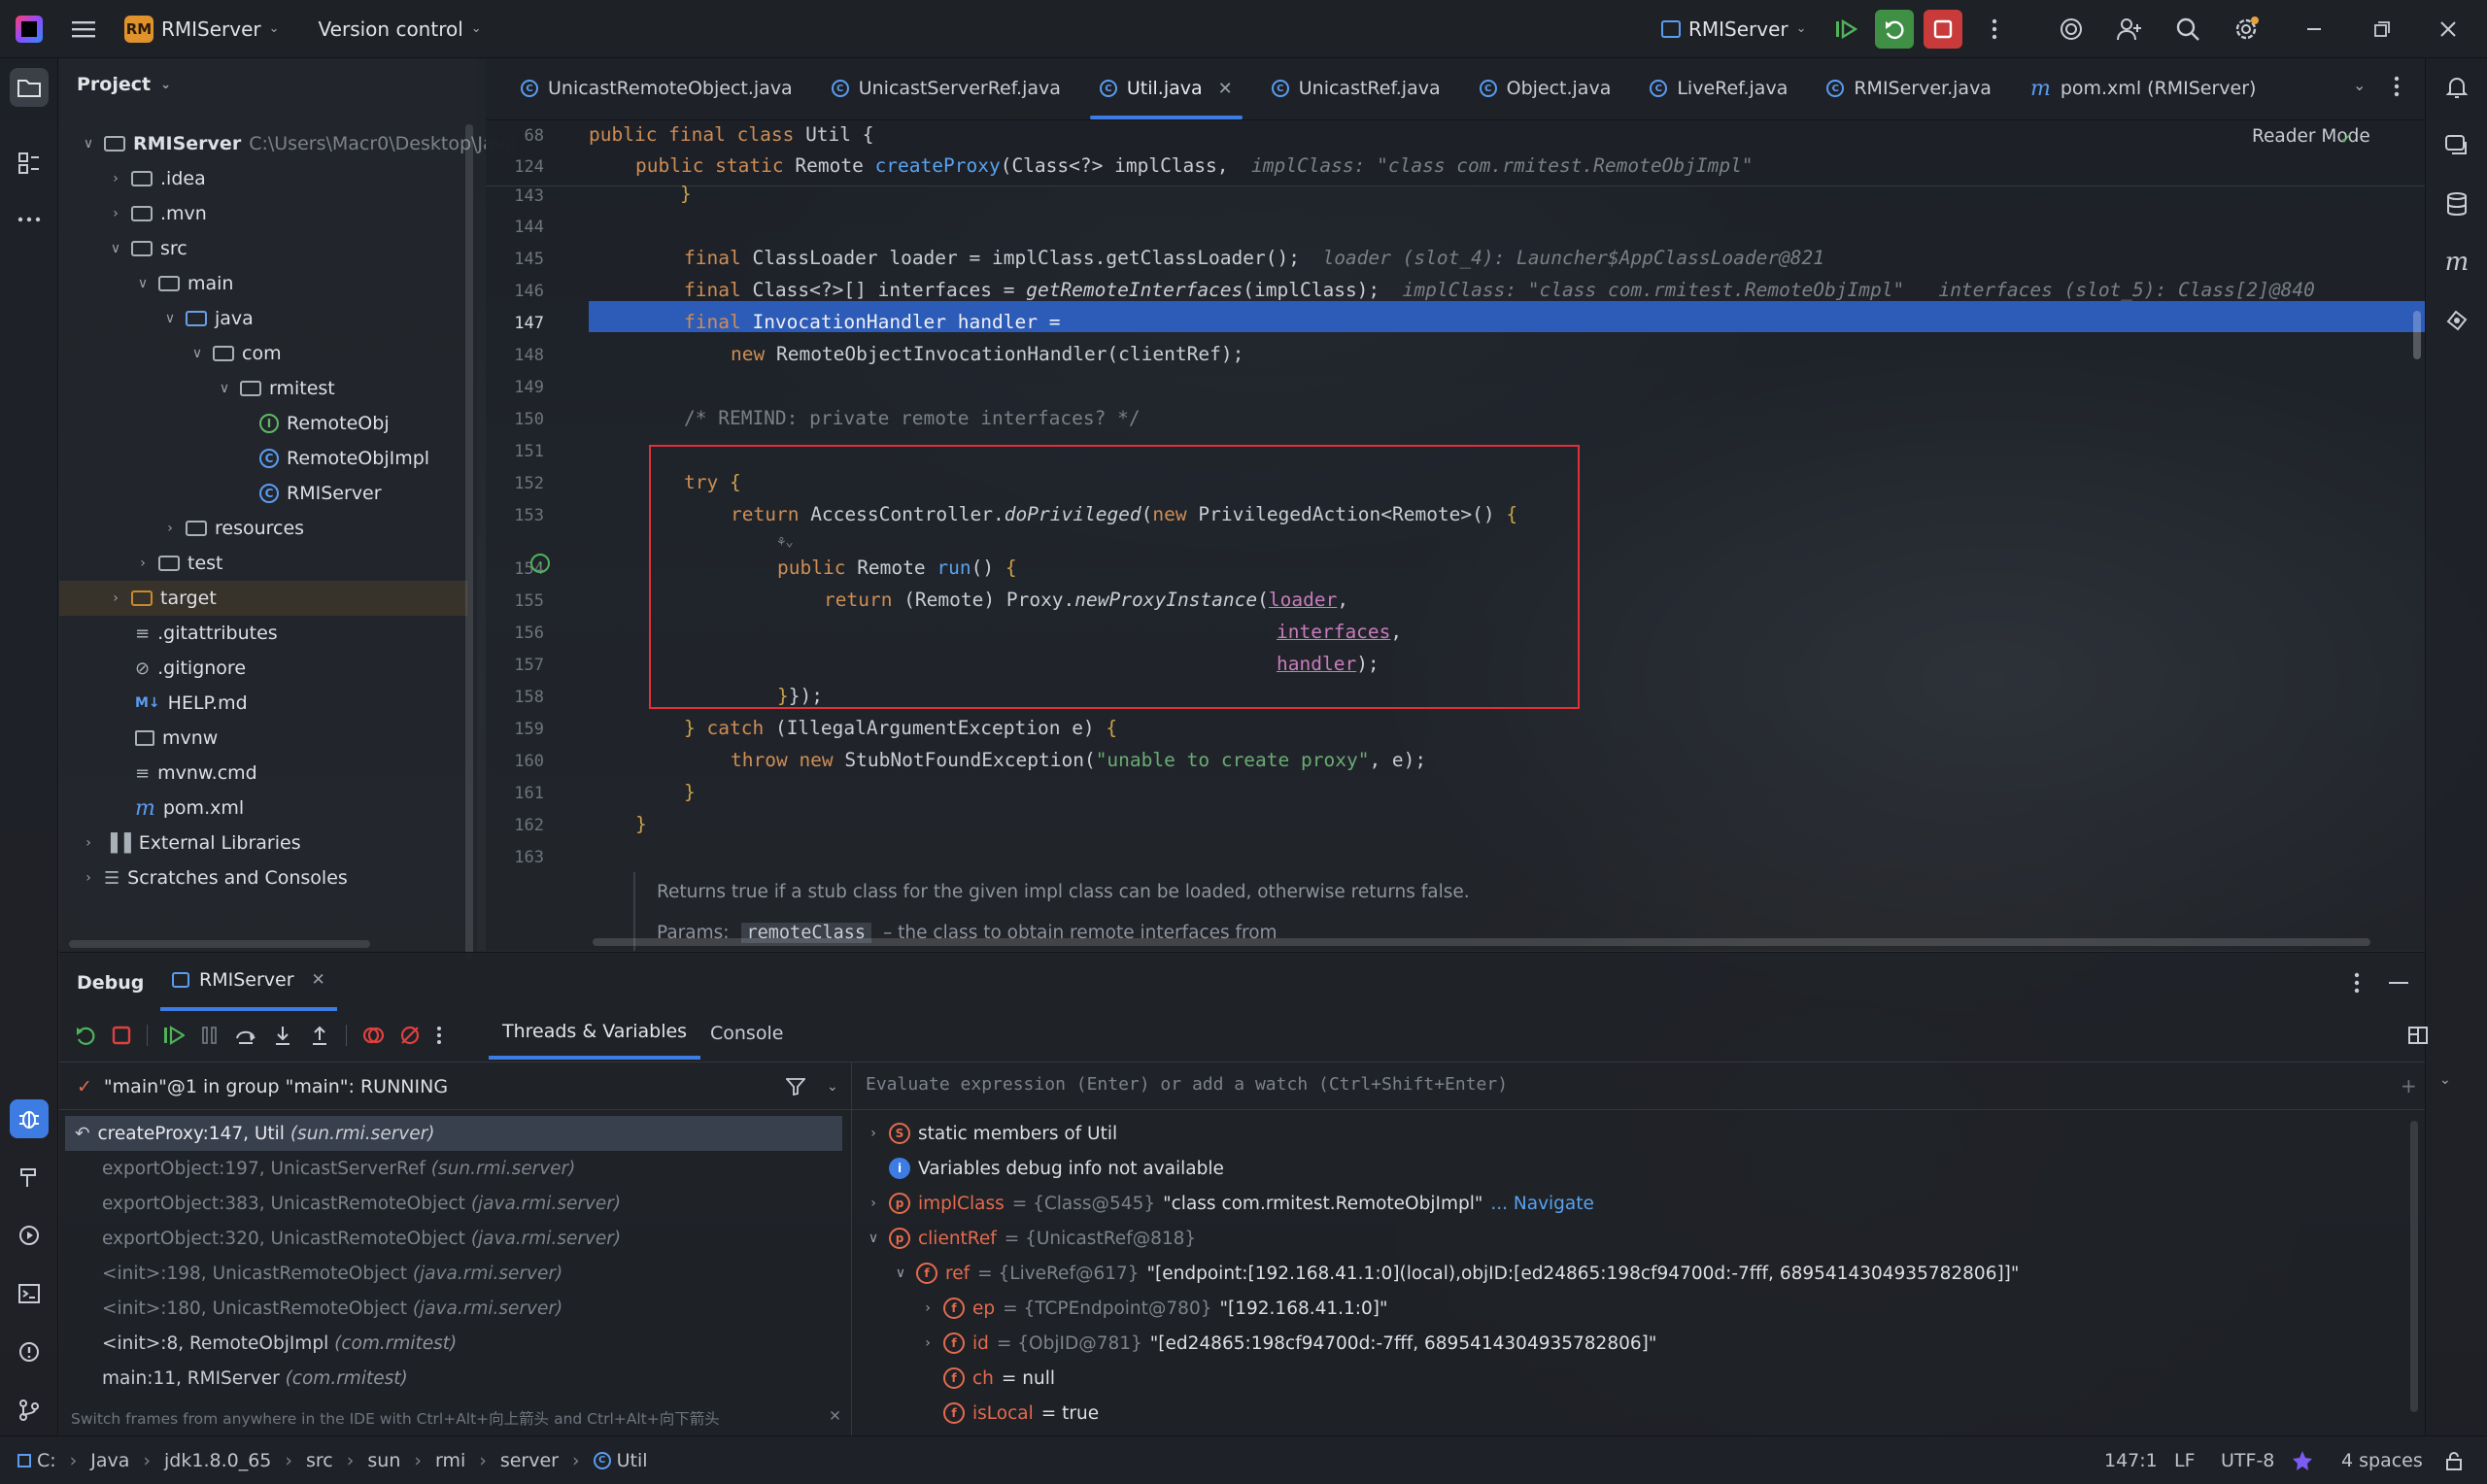  What do you see at coordinates (2417, 335) in the screenshot?
I see `editor-vscrollbar` at bounding box center [2417, 335].